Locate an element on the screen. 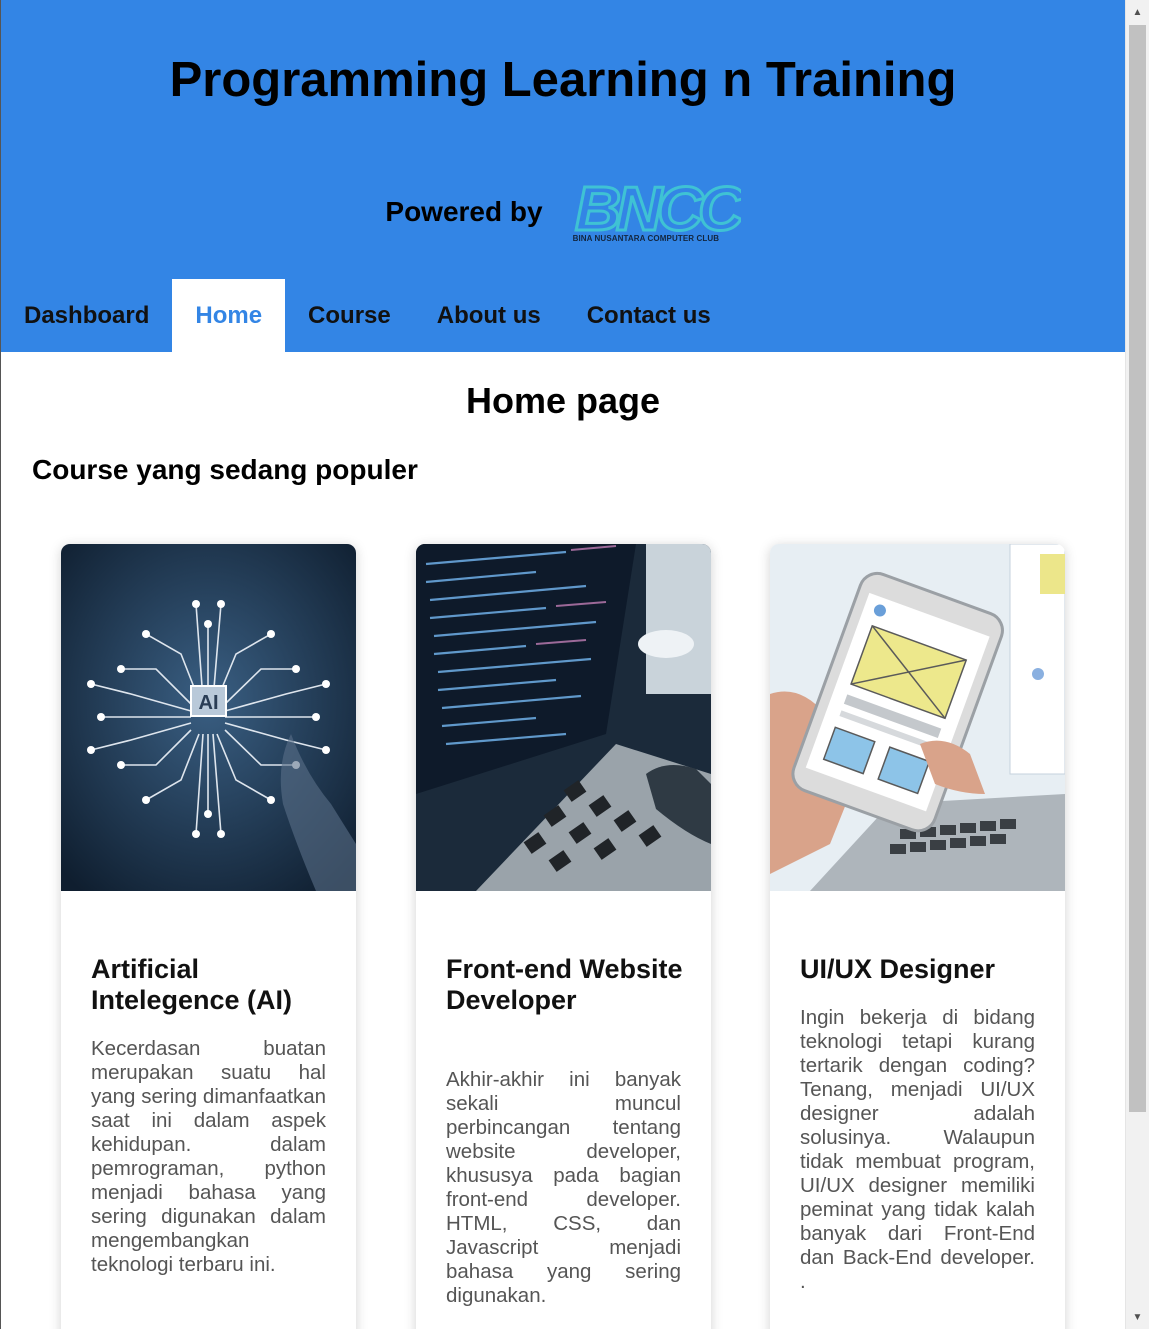 The image size is (1149, 1329). page-heading: Home page is located at coordinates (563, 400).